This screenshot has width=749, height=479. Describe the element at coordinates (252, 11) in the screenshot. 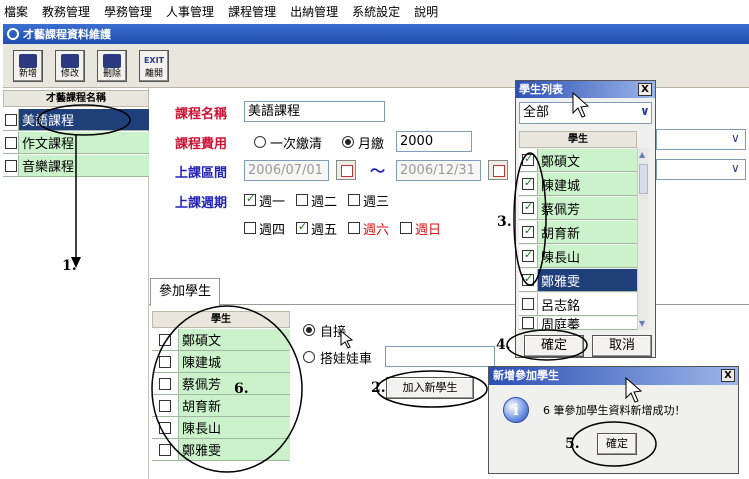

I see `menu-course: 課程管理` at that location.